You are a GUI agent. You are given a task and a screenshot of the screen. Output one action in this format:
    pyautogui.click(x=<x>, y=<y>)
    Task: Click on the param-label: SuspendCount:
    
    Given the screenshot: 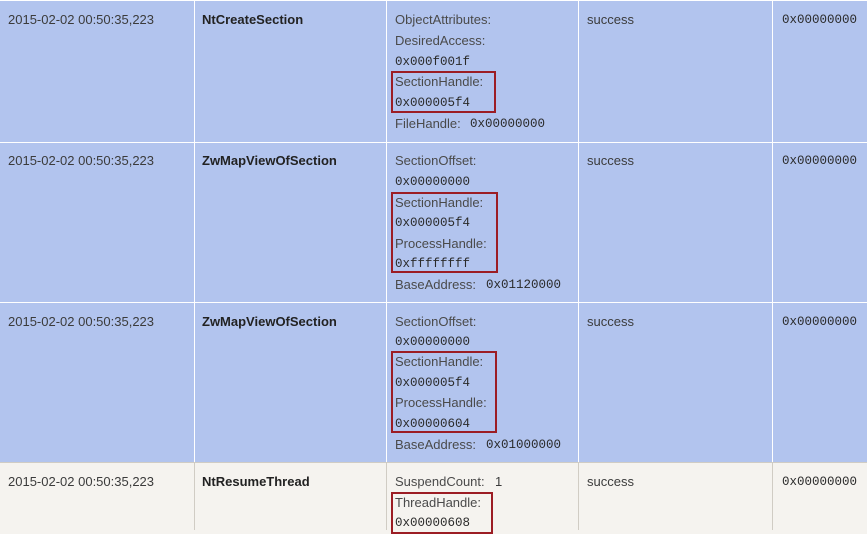 What is the action you would take?
    pyautogui.click(x=440, y=481)
    